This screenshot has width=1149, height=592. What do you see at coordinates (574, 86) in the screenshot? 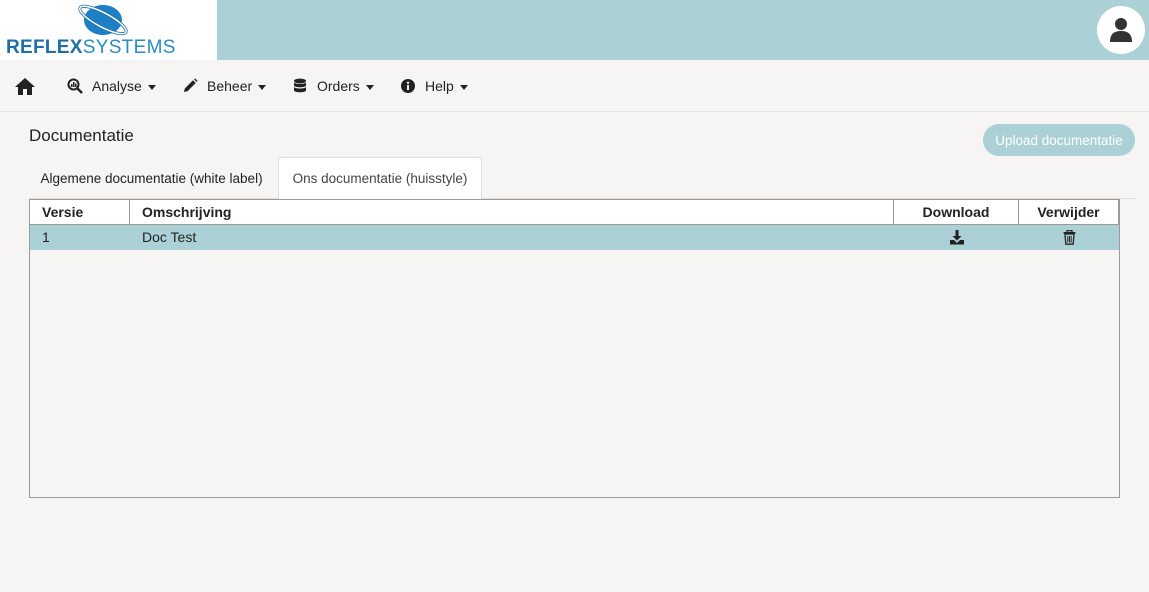
I see `main-navigation: Analyse Beheer Orders Help` at bounding box center [574, 86].